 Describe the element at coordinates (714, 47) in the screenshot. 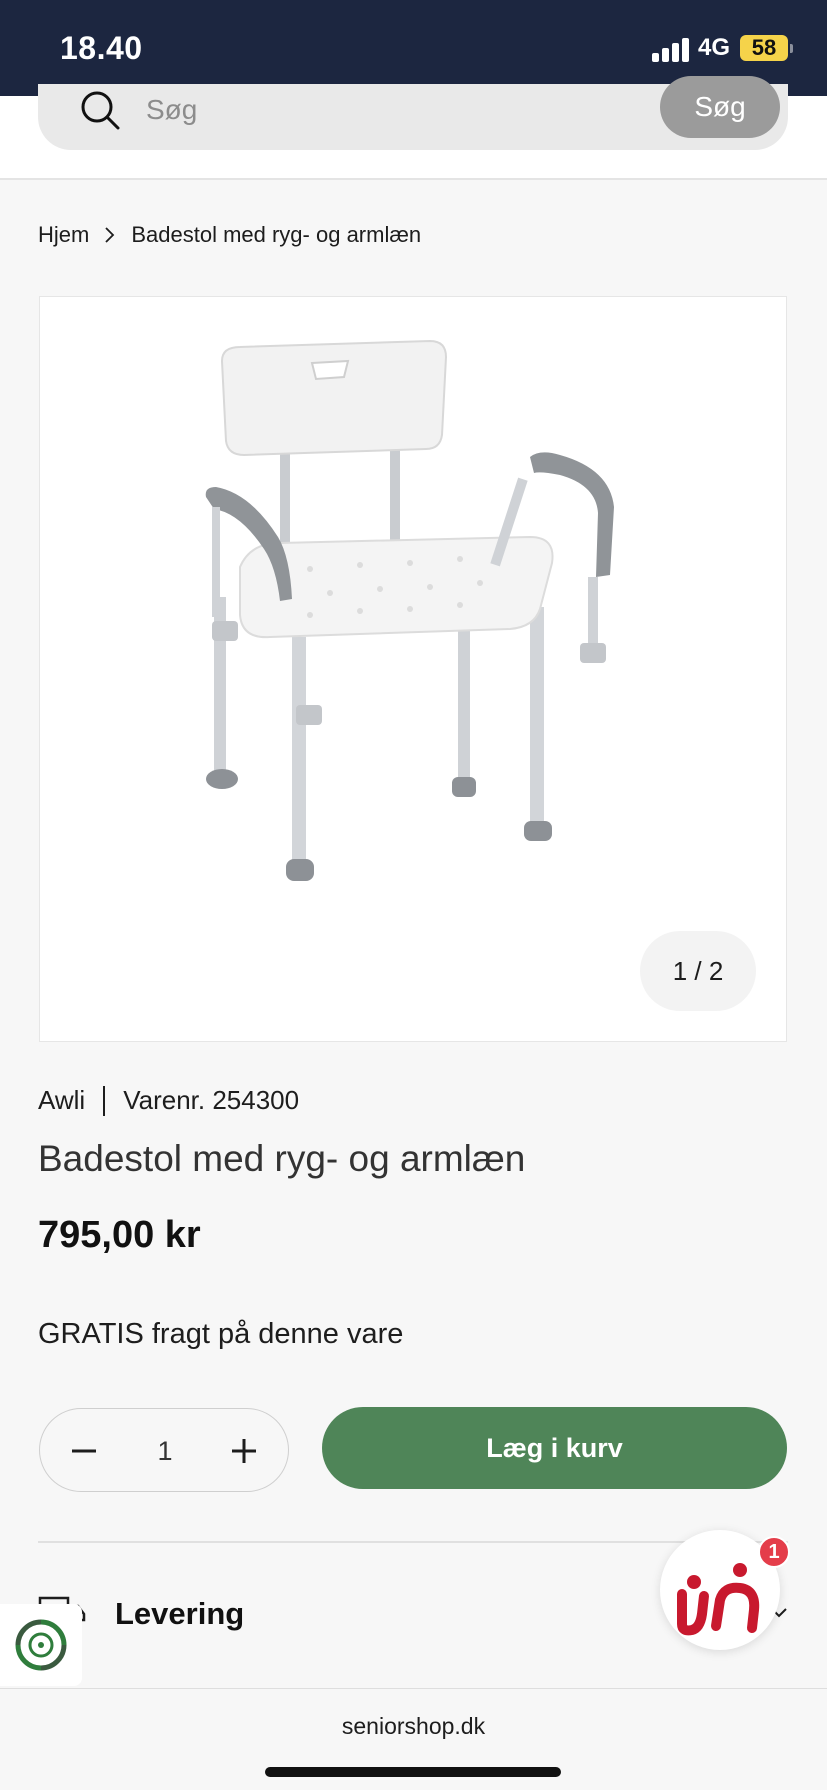

I see `network-type: 4G` at that location.